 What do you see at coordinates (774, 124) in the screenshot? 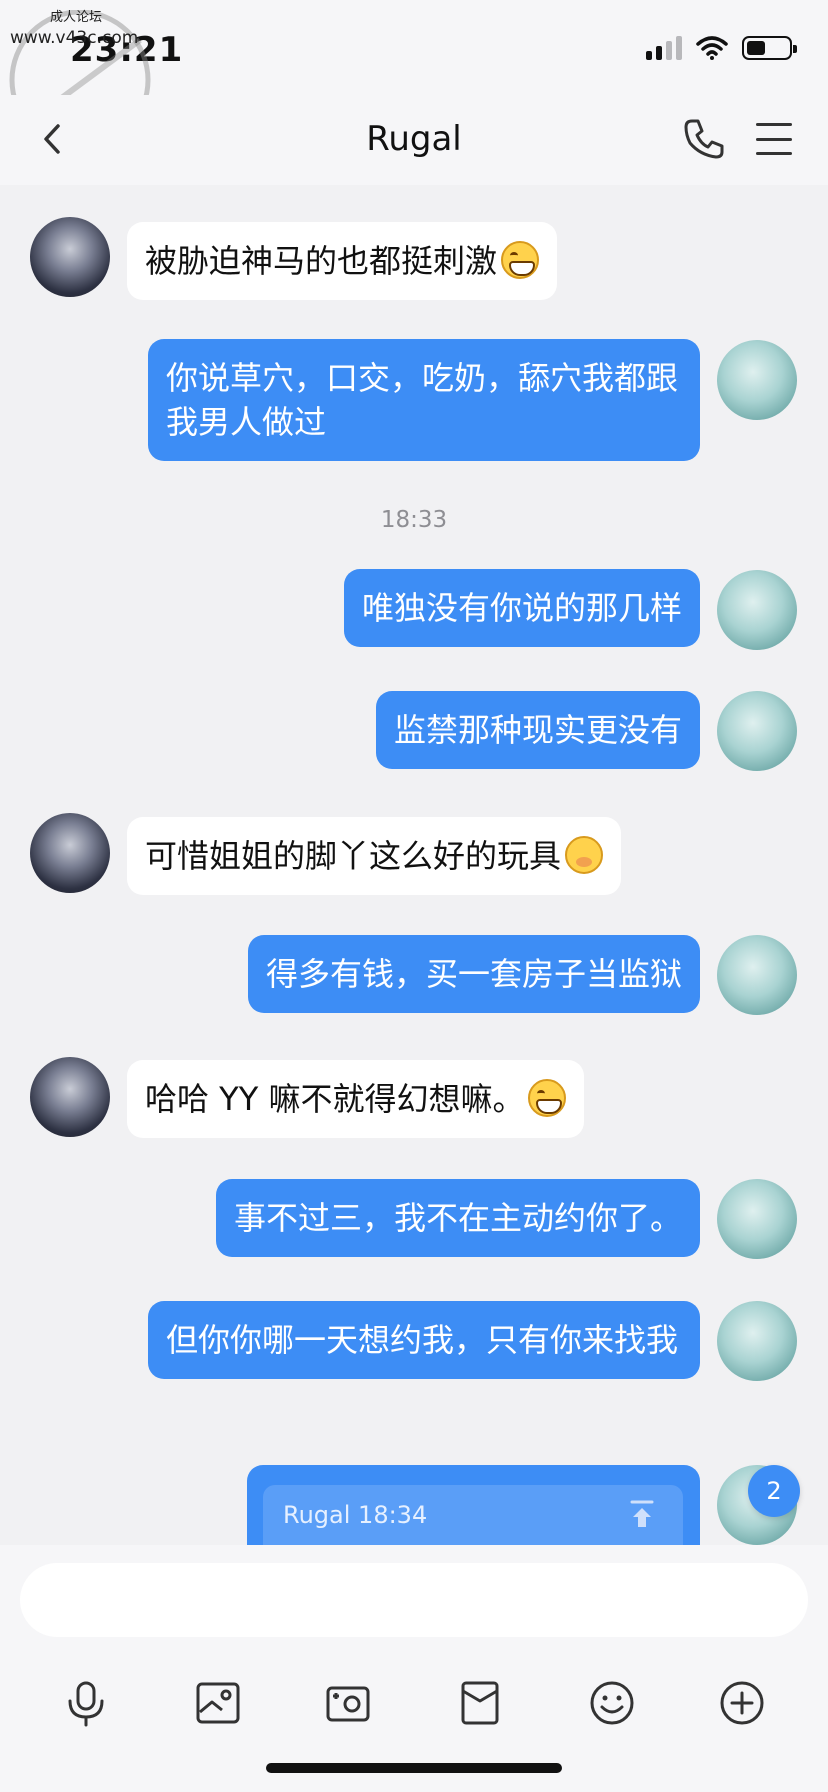
I see `hamburger-menu-icon` at bounding box center [774, 124].